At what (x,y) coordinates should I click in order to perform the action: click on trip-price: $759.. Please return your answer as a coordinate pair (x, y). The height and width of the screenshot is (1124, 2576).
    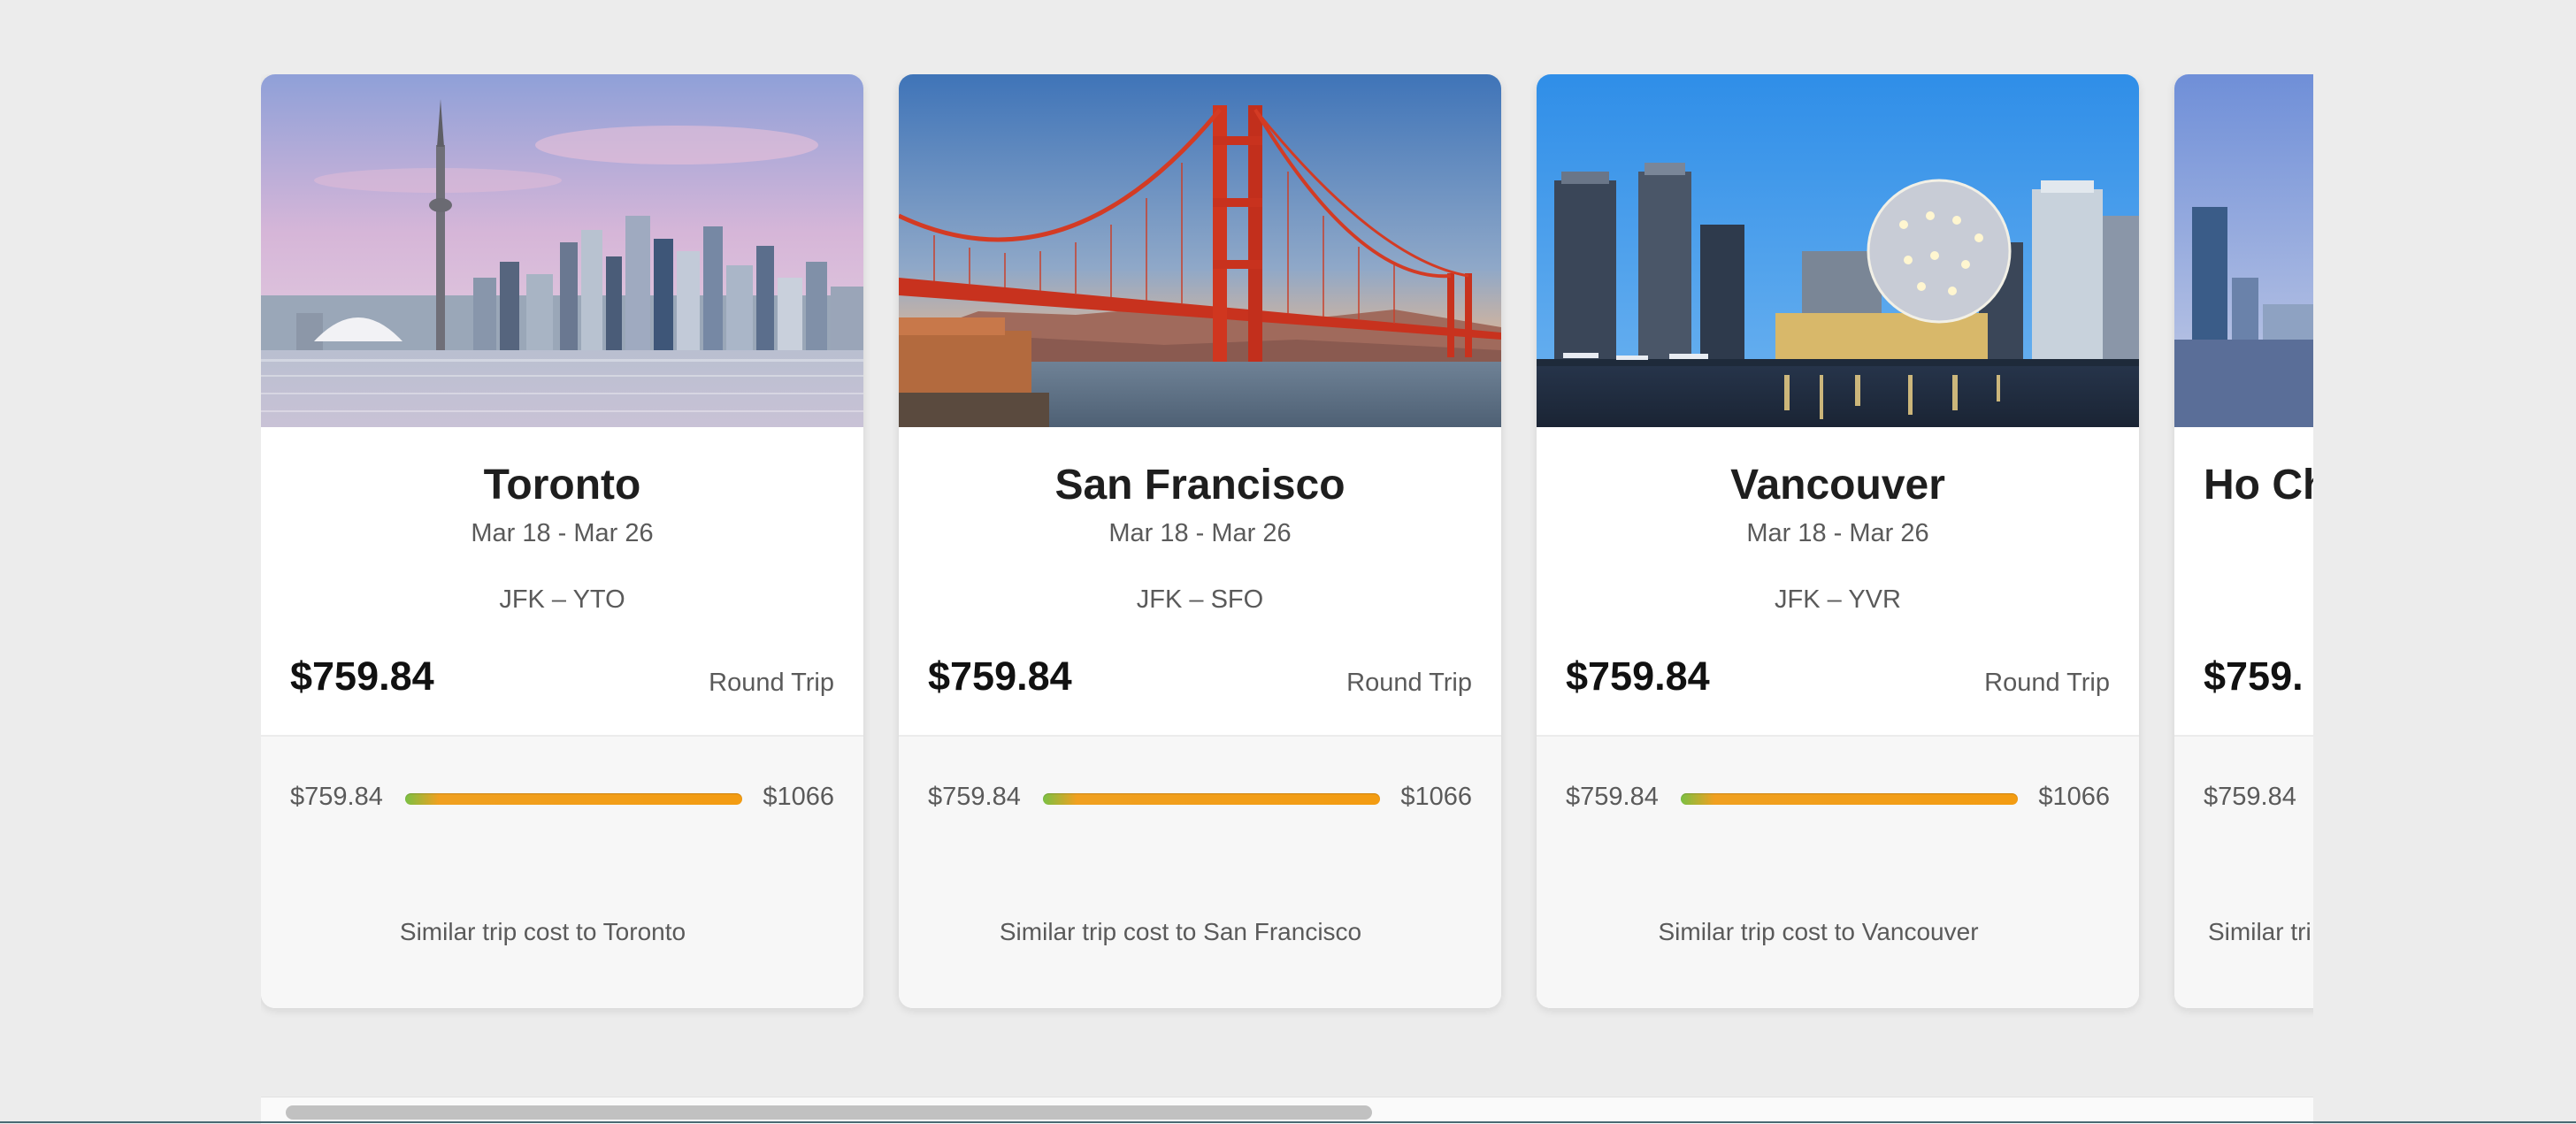
    Looking at the image, I should click on (2254, 676).